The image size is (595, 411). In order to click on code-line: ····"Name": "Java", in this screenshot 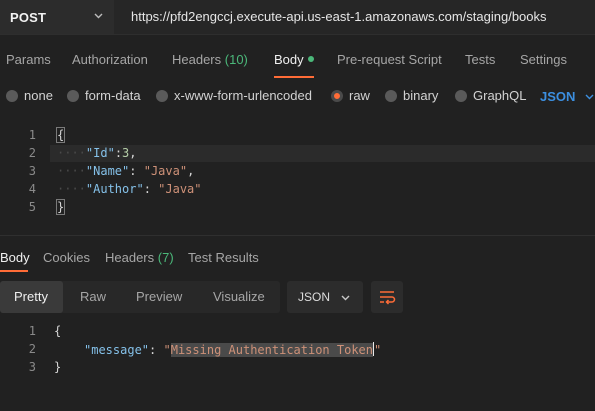, I will do `click(126, 171)`.